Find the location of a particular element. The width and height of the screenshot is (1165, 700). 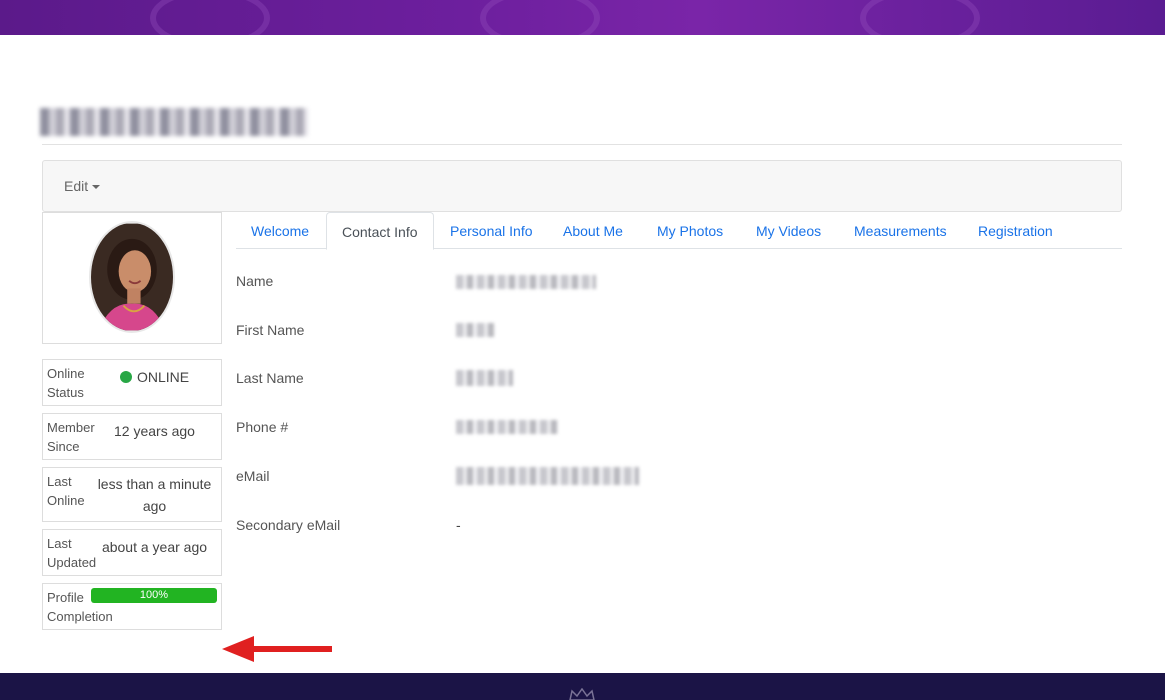

last-name-value-redacted is located at coordinates (484, 378).